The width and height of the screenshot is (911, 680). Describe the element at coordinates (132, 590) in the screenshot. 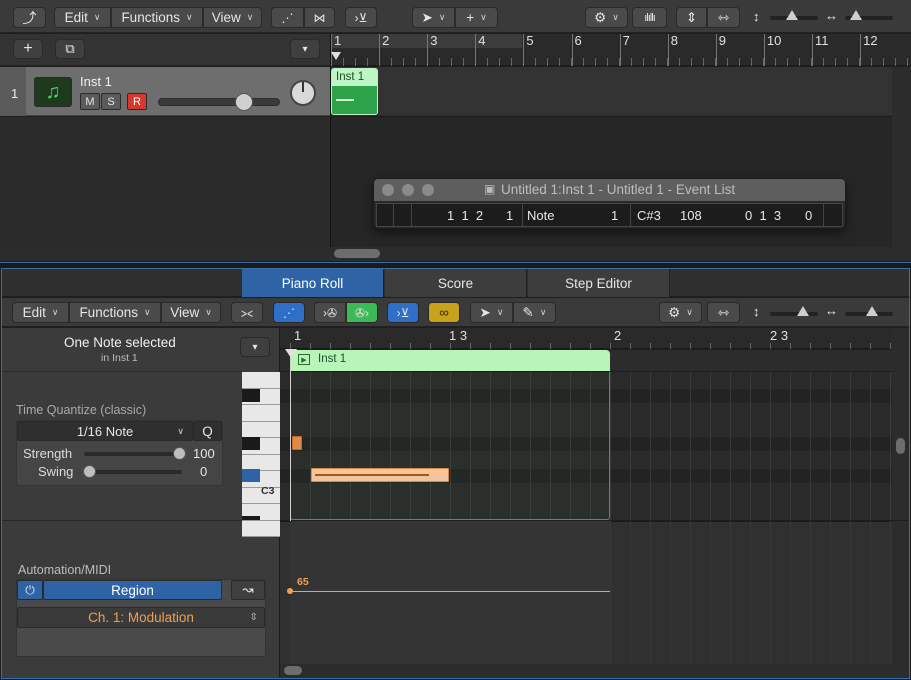

I see `automation-region-button: Region` at that location.